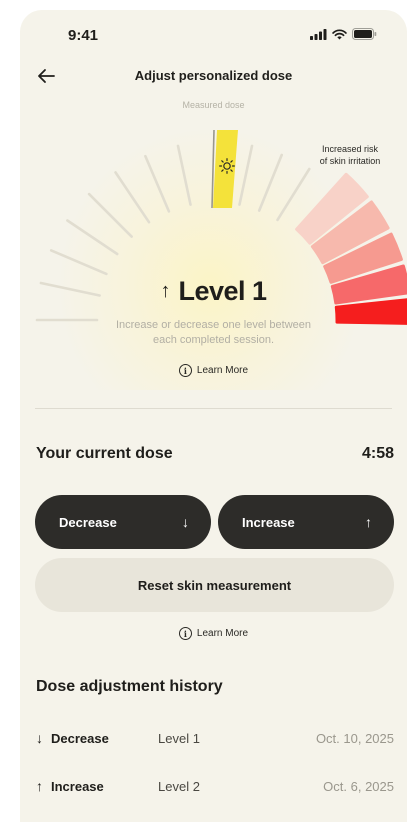  I want to click on risk-label: Increased risk of skin irritation, so click(350, 155).